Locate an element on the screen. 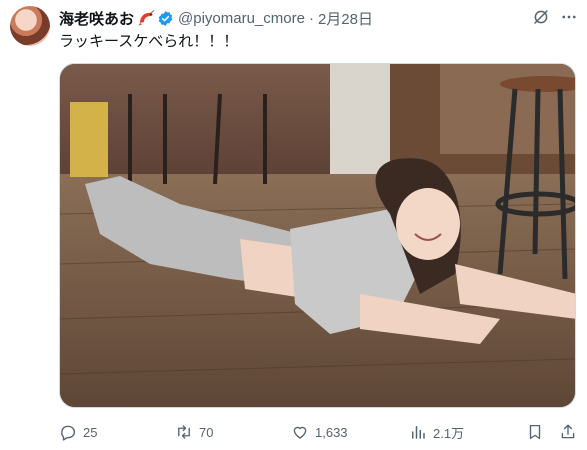 The image size is (587, 450). share-icon is located at coordinates (568, 431).